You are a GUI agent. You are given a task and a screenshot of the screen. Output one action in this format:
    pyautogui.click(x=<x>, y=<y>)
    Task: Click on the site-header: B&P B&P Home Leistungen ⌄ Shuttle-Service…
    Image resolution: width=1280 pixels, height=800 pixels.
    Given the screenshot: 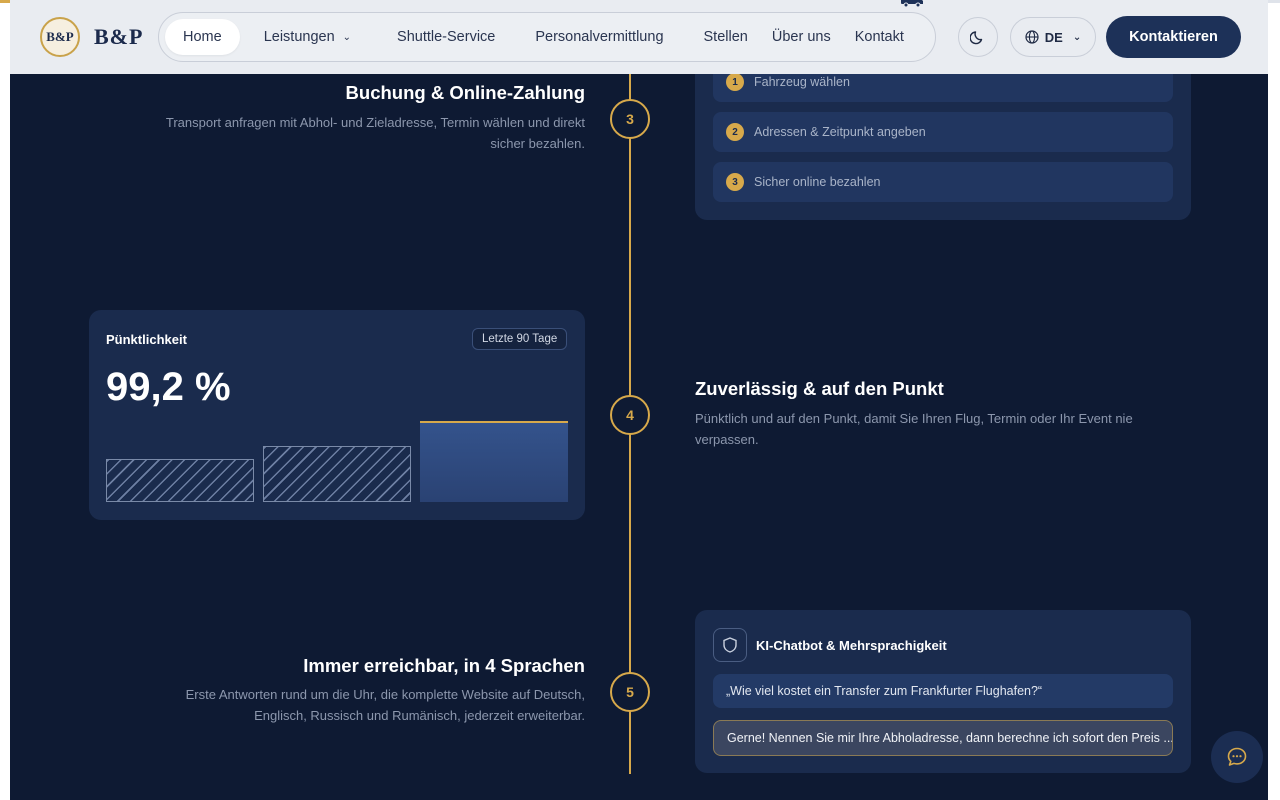 What is the action you would take?
    pyautogui.click(x=639, y=37)
    